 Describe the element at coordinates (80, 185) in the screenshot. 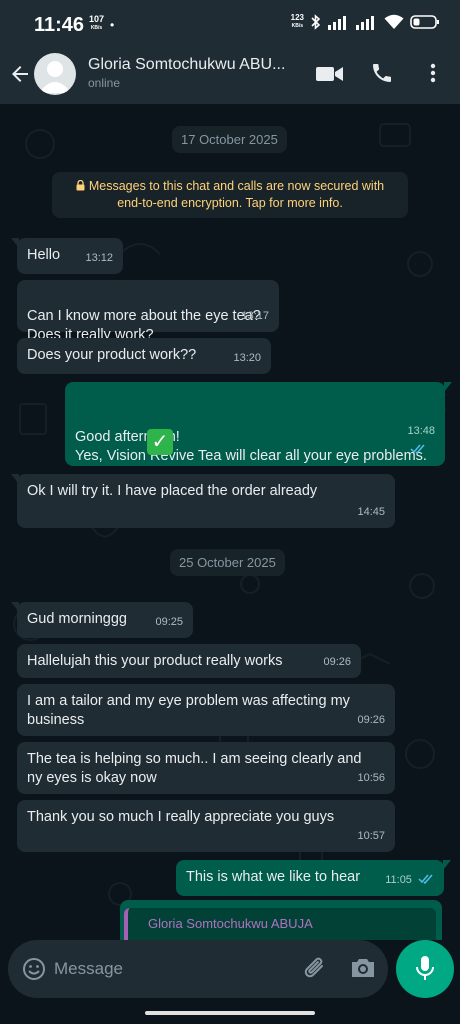

I see `lock-icon` at that location.